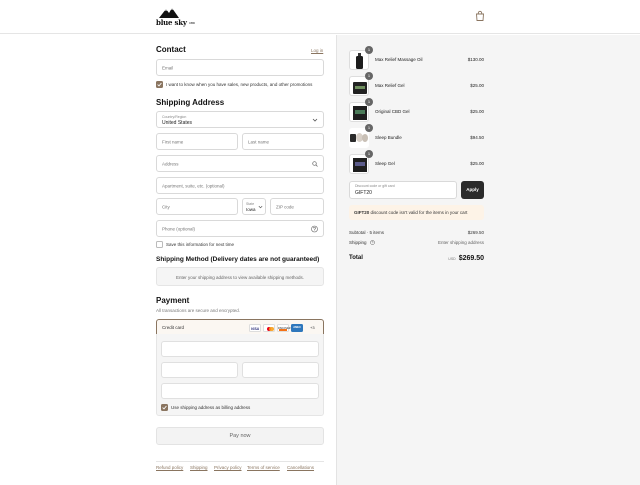  I want to click on item-name: Sleep Bundle, so click(388, 137).